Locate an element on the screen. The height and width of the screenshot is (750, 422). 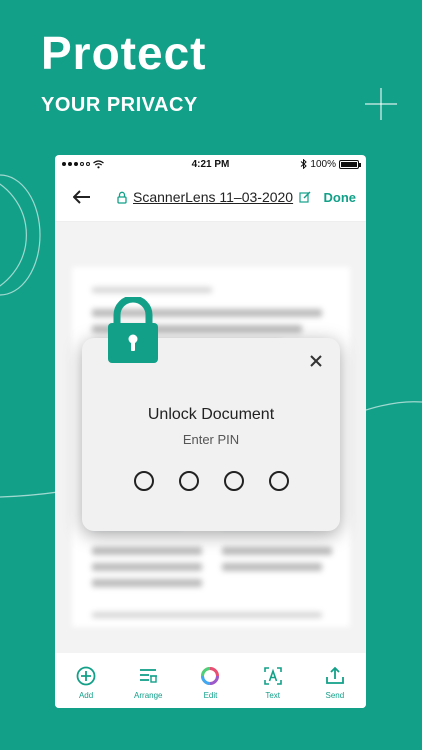
padlock-icon is located at coordinates (133, 330).